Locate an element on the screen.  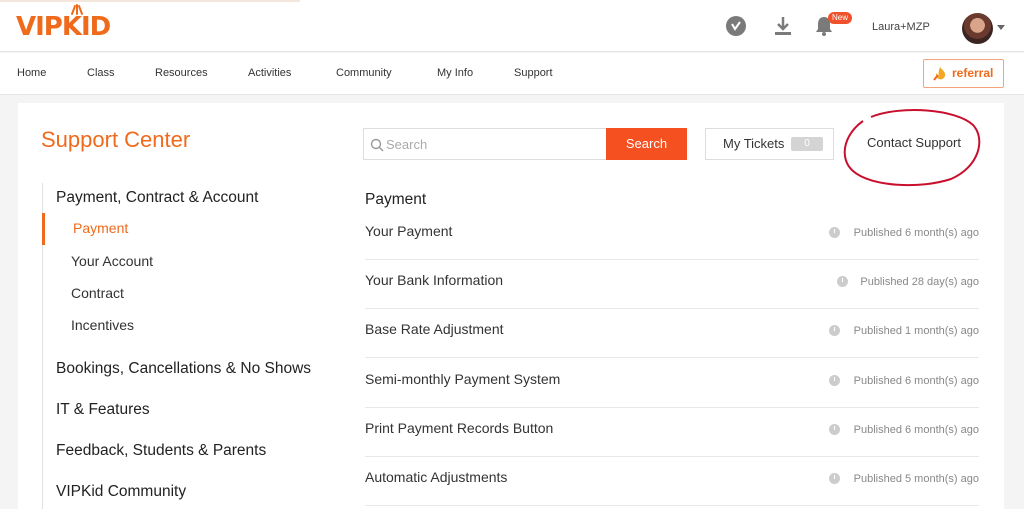
article-title: Base Rate Adjustment is located at coordinates (434, 329).